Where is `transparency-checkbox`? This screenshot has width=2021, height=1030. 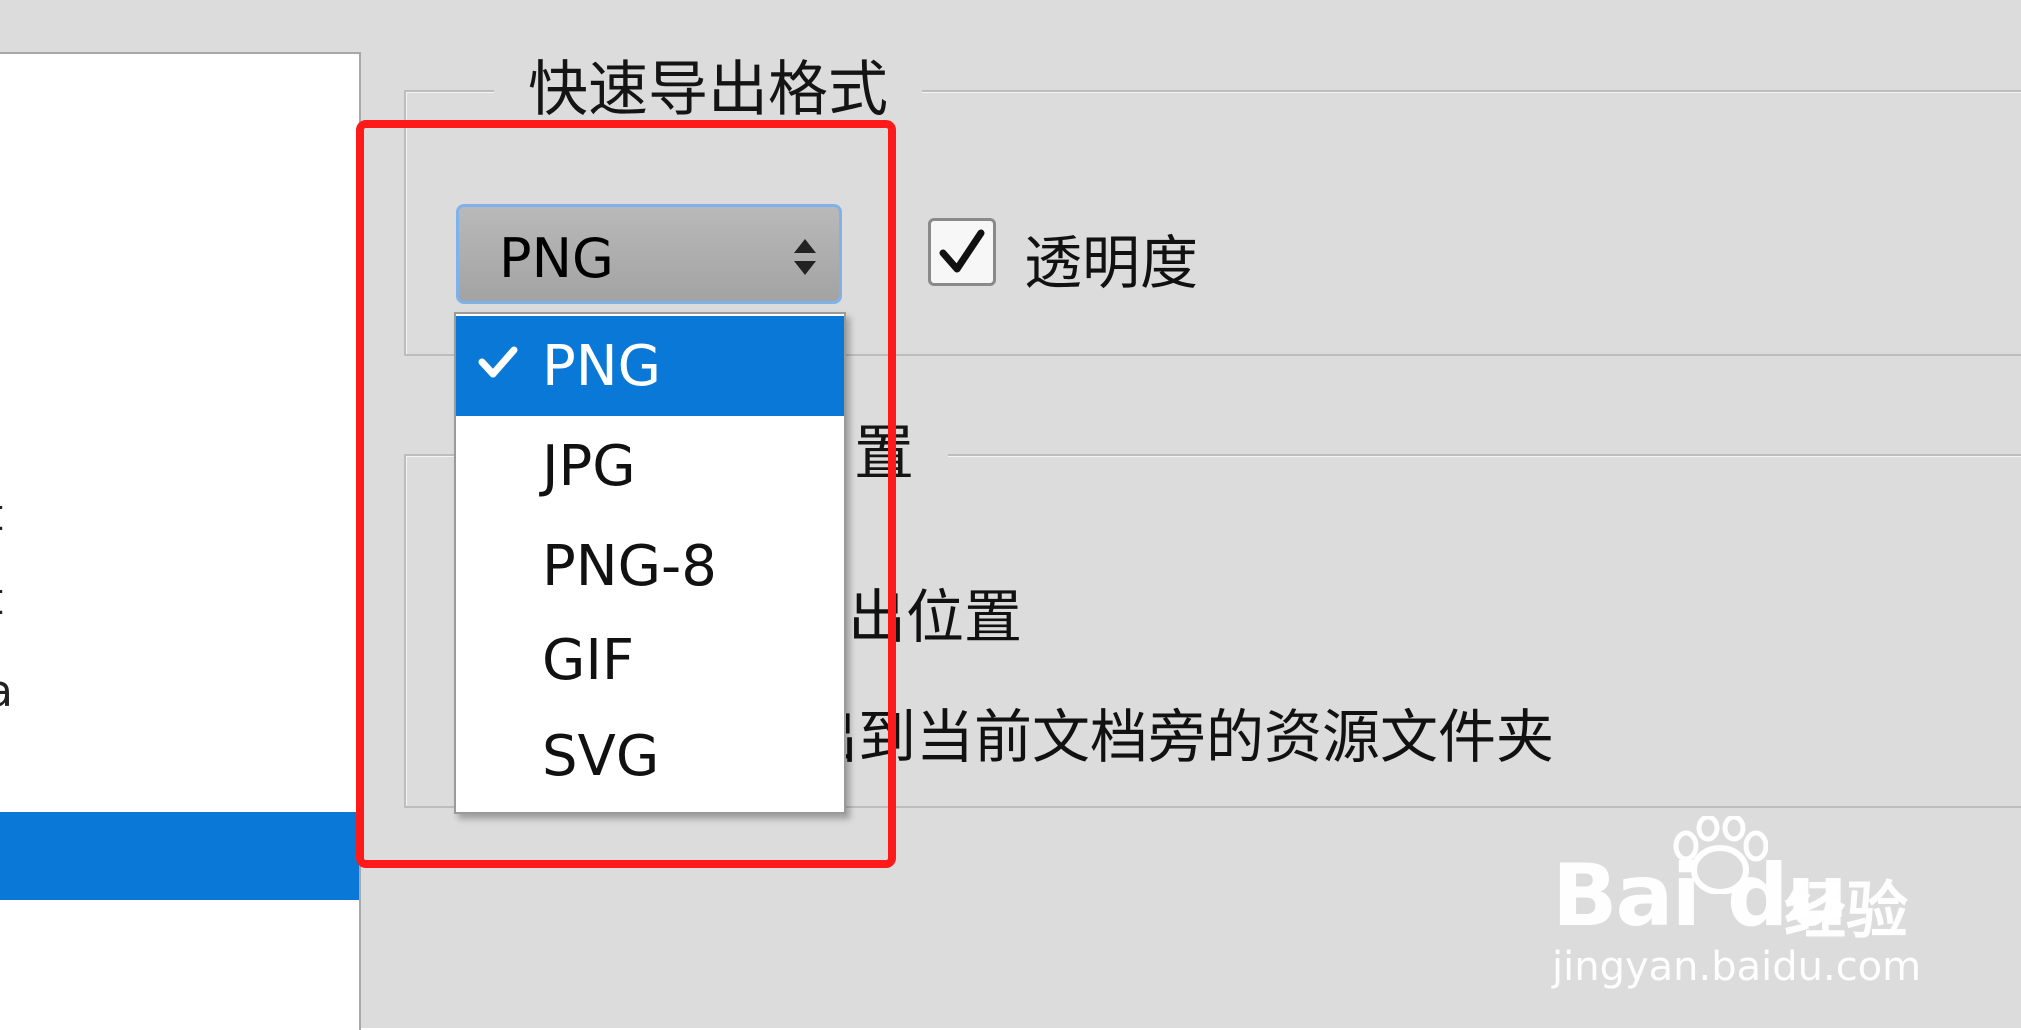
transparency-checkbox is located at coordinates (962, 252).